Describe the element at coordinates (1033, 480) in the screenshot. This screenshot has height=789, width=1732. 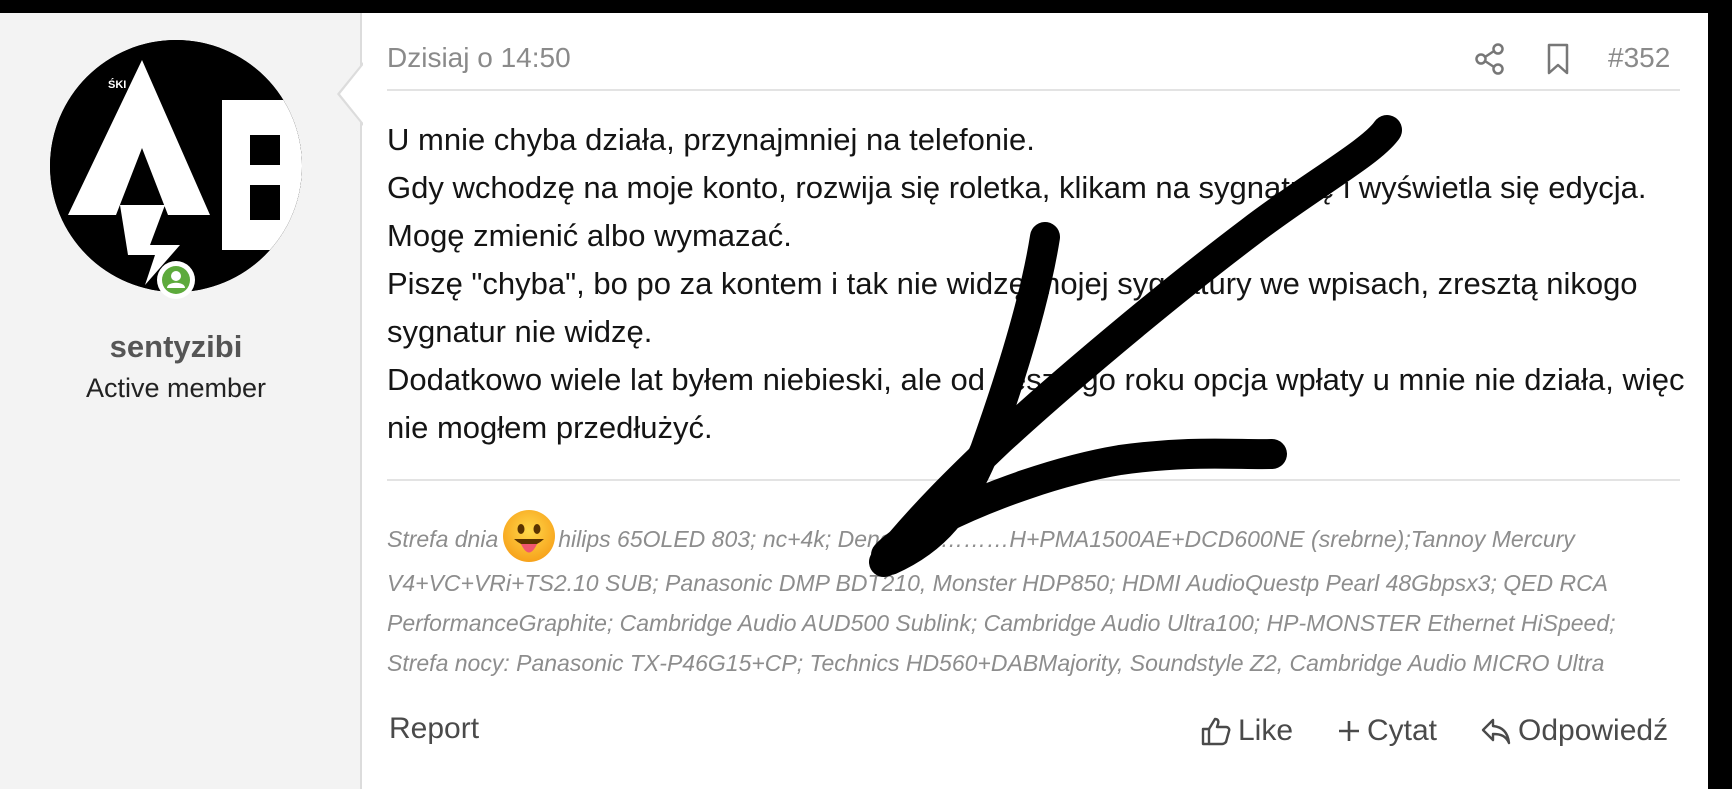
I see `signature-divider` at that location.